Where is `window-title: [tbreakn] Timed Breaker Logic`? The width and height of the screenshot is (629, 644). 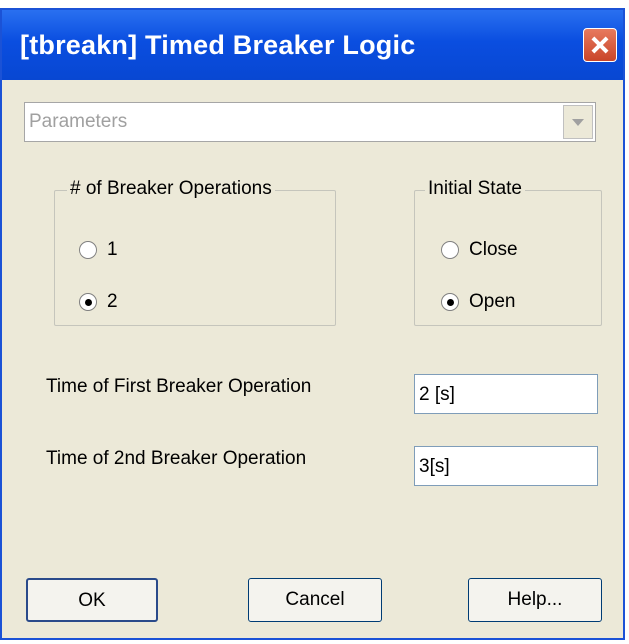
window-title: [tbreakn] Timed Breaker Logic is located at coordinates (218, 45).